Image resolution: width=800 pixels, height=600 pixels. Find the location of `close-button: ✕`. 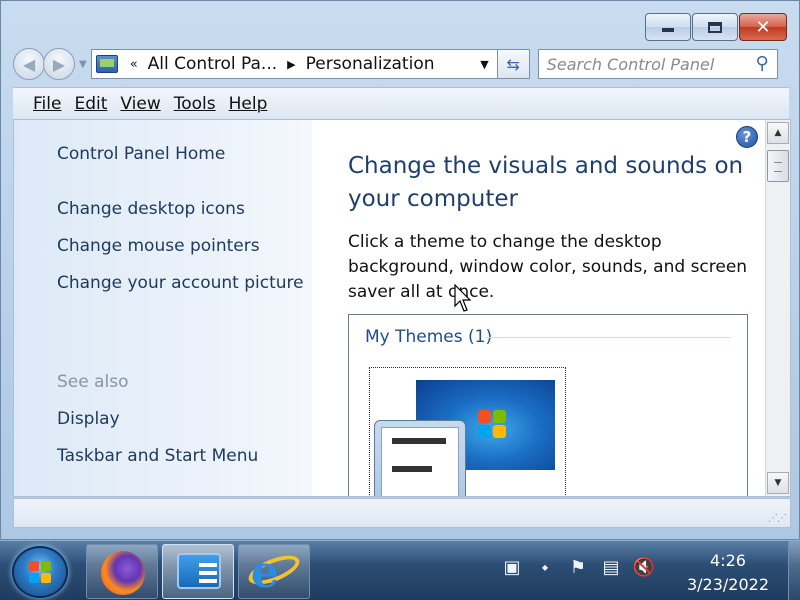

close-button: ✕ is located at coordinates (763, 27).